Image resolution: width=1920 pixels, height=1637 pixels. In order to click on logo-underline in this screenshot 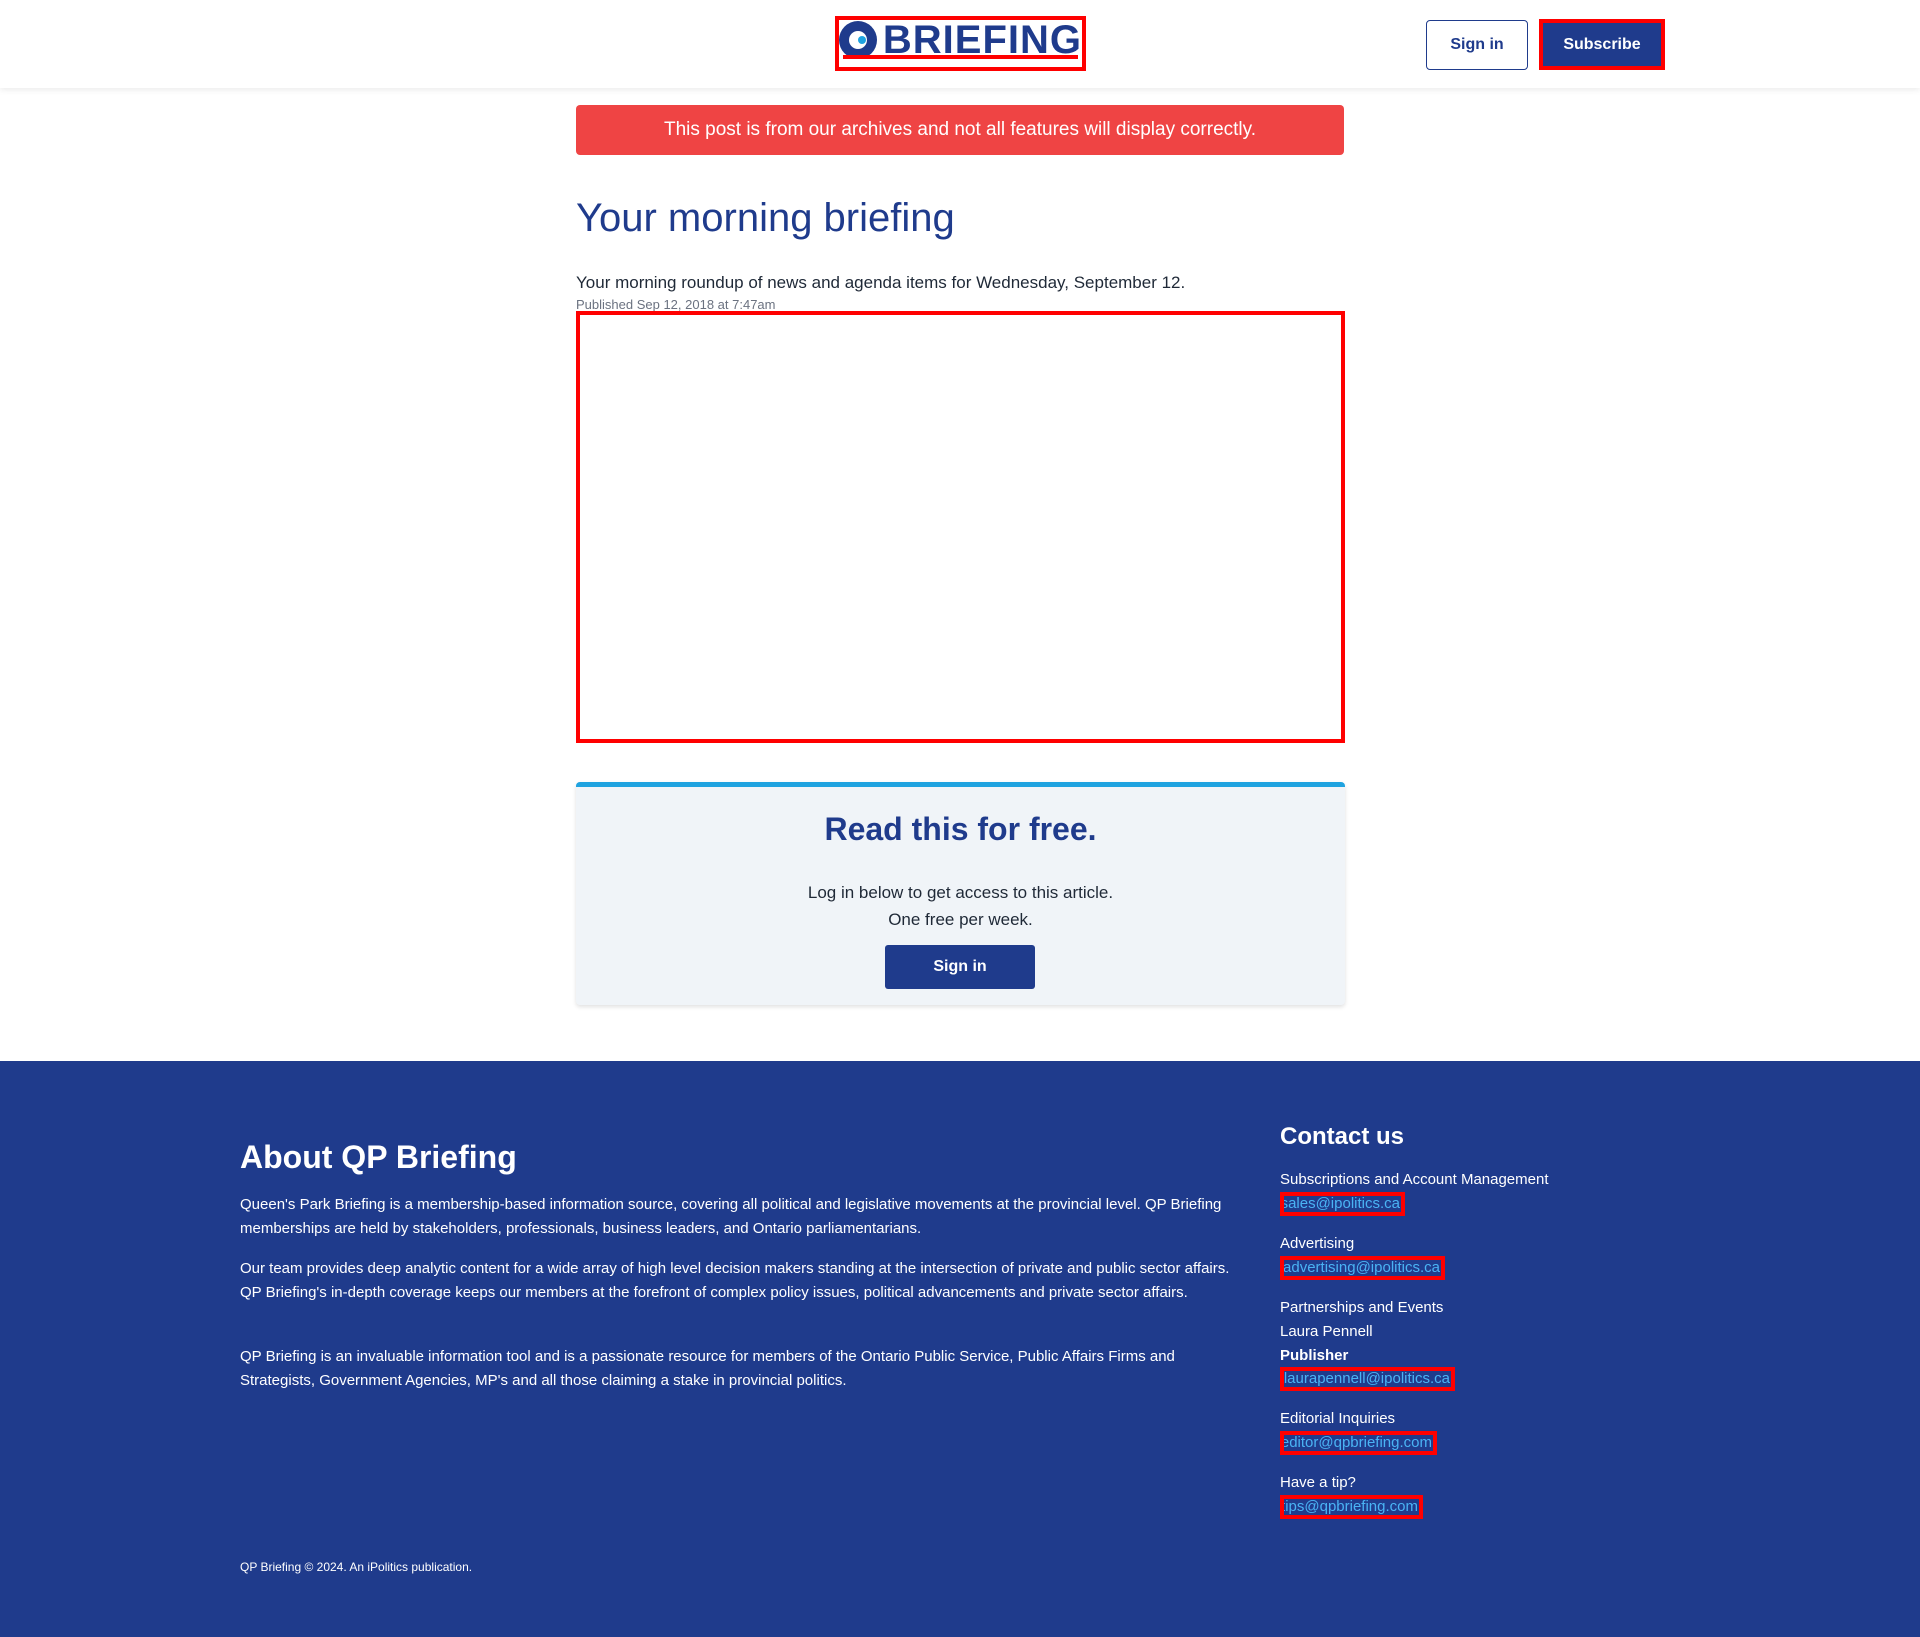, I will do `click(960, 57)`.